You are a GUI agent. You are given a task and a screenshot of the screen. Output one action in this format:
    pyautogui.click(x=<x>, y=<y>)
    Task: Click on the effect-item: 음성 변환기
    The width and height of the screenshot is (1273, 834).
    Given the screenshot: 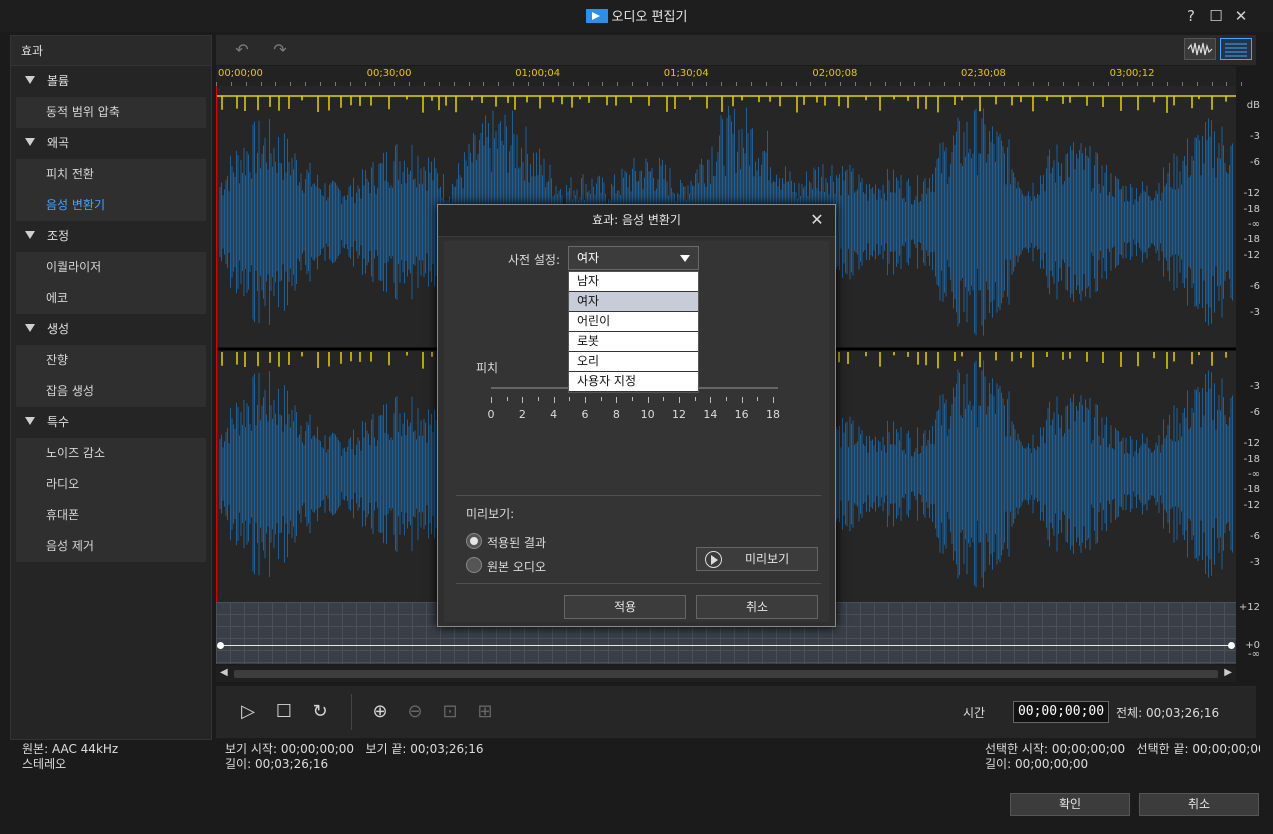 What is the action you would take?
    pyautogui.click(x=111, y=205)
    